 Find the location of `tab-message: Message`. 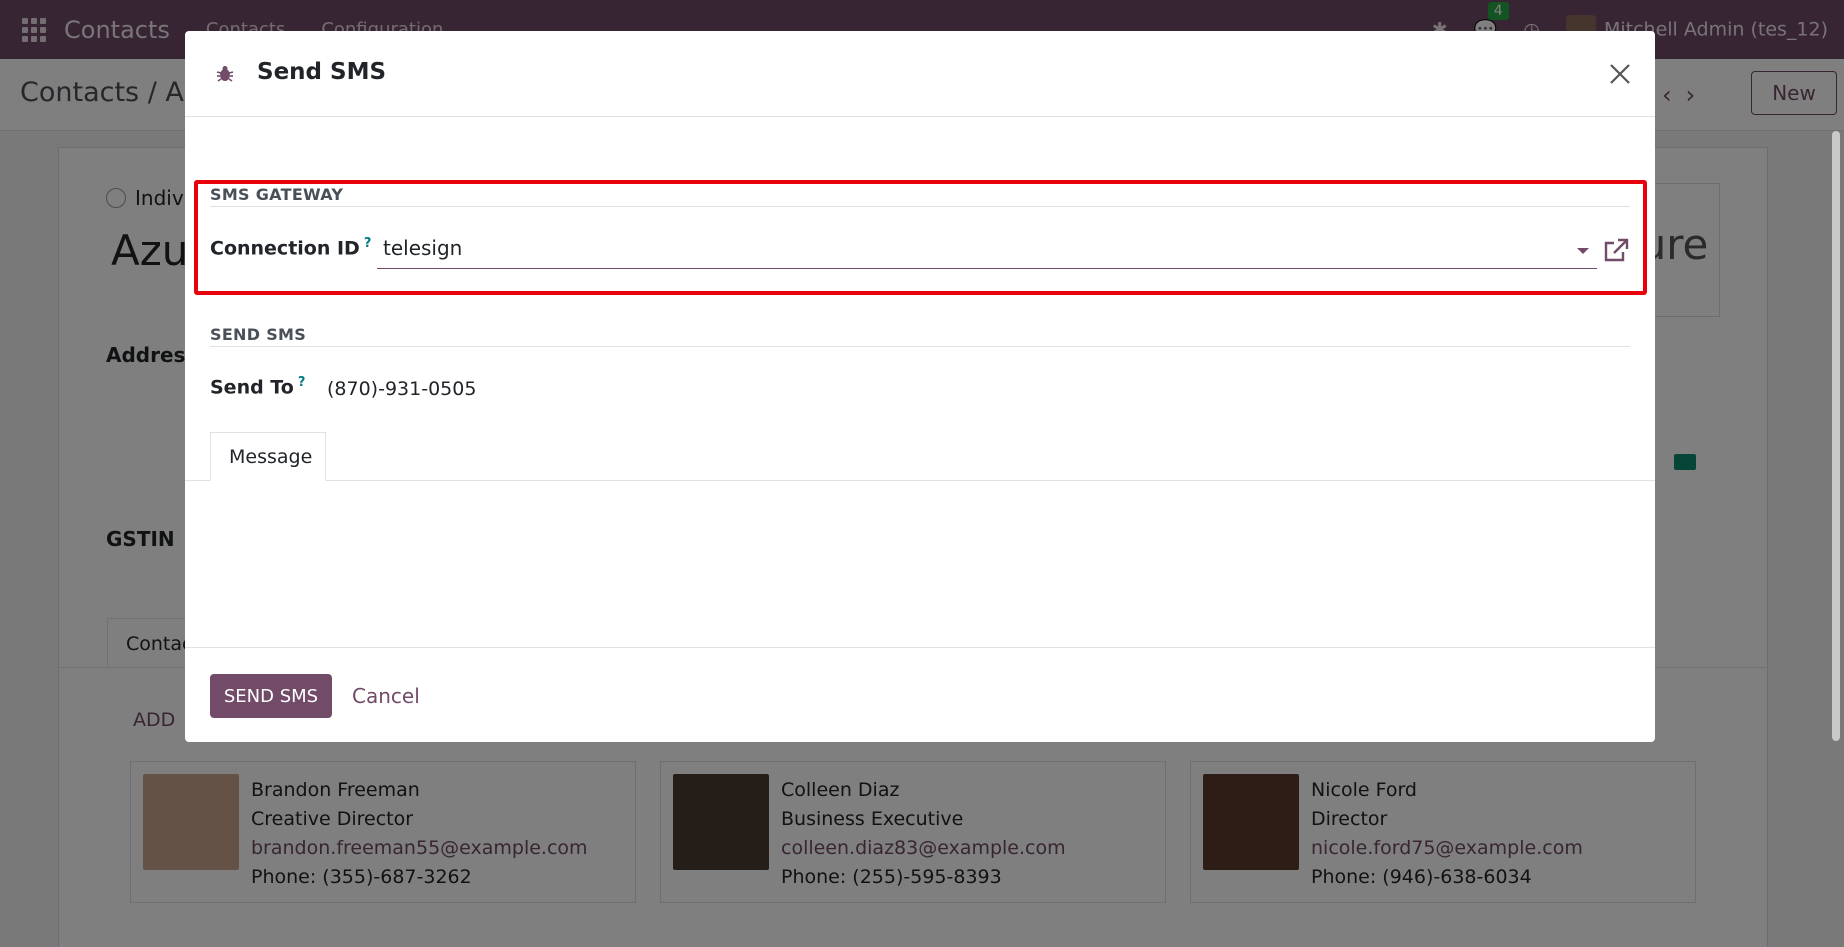

tab-message: Message is located at coordinates (268, 456).